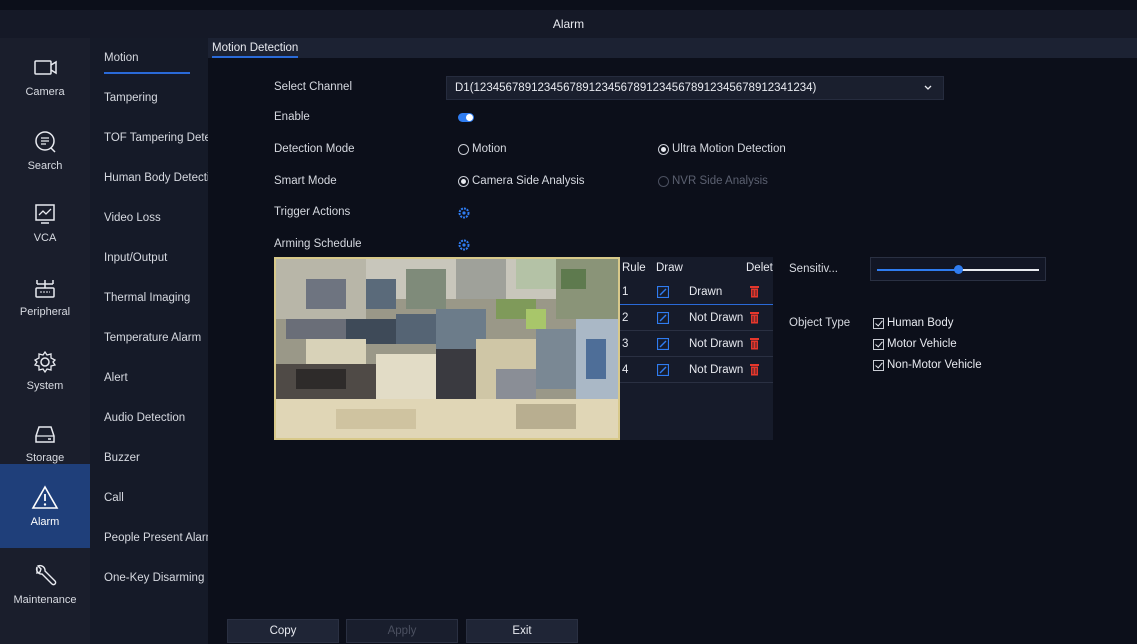 The height and width of the screenshot is (644, 1137). I want to click on rail-label-maintenance: Maintenance, so click(45, 600).